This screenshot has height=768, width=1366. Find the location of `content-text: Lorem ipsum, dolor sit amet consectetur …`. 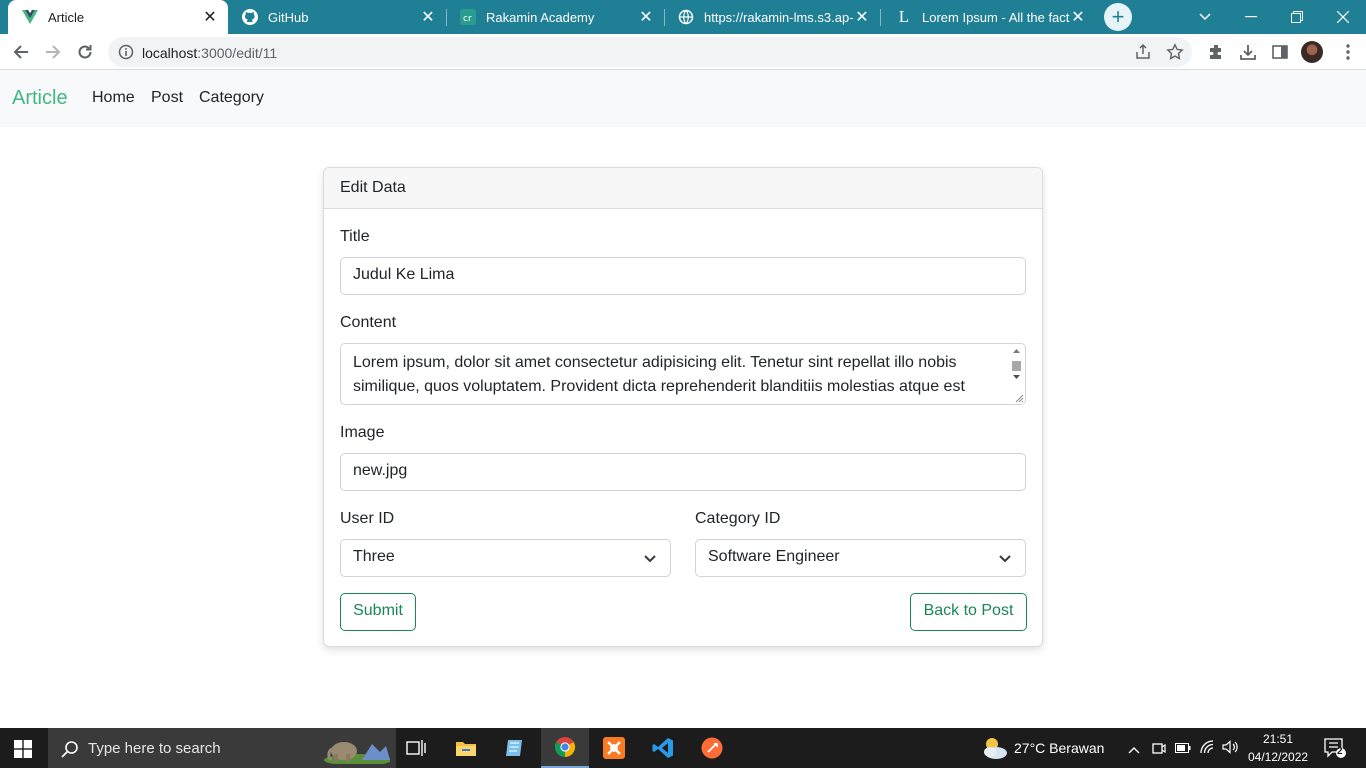

content-text: Lorem ipsum, dolor sit amet consectetur … is located at coordinates (659, 374).